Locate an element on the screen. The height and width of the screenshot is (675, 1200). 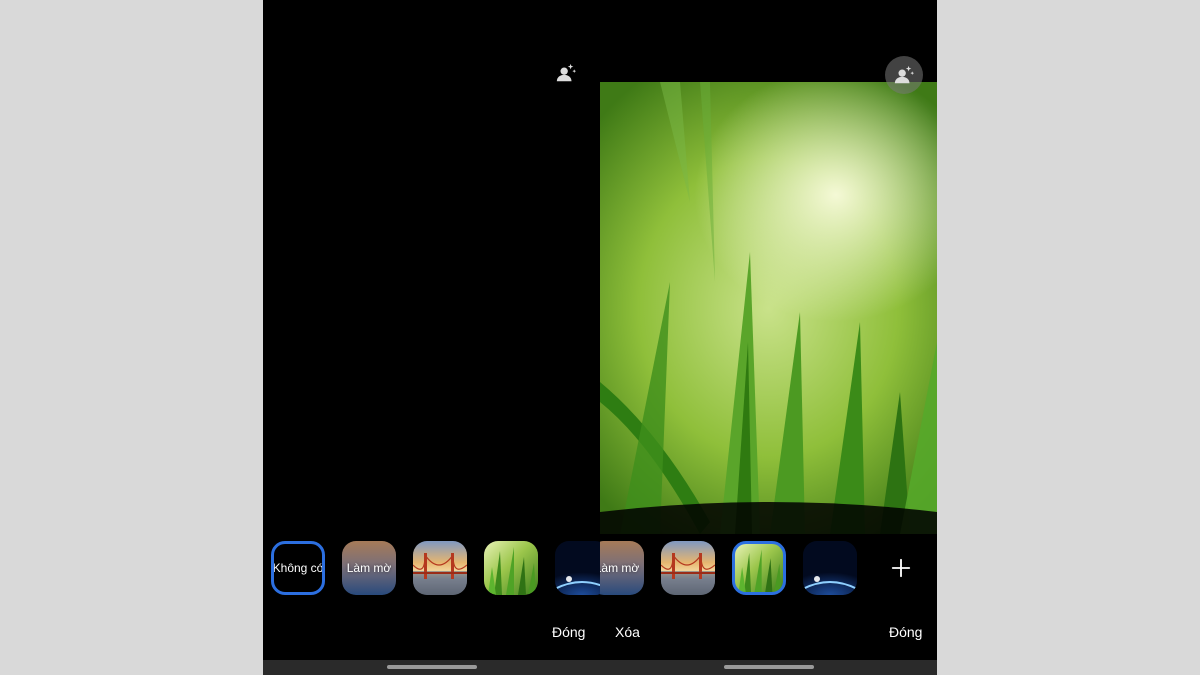
add-background-button is located at coordinates (901, 568).